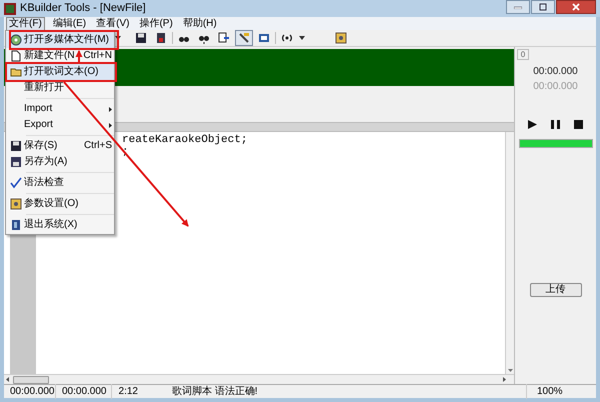 This screenshot has height=402, width=600. What do you see at coordinates (7, 379) in the screenshot?
I see `scroll-left-icon` at bounding box center [7, 379].